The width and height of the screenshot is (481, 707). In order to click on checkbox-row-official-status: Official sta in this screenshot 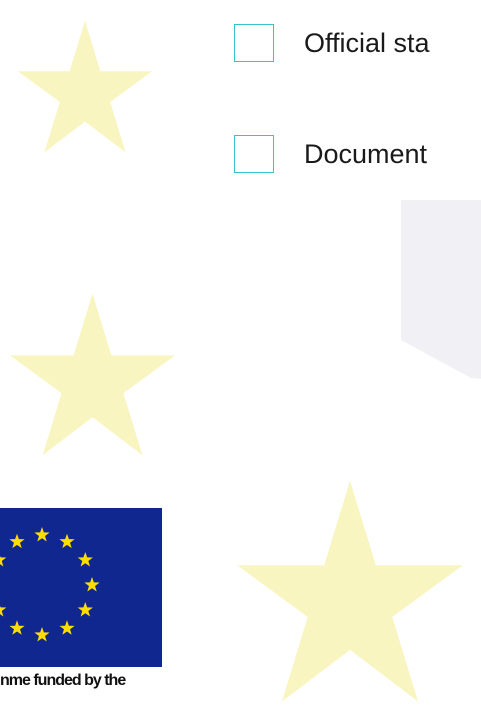, I will do `click(332, 43)`.